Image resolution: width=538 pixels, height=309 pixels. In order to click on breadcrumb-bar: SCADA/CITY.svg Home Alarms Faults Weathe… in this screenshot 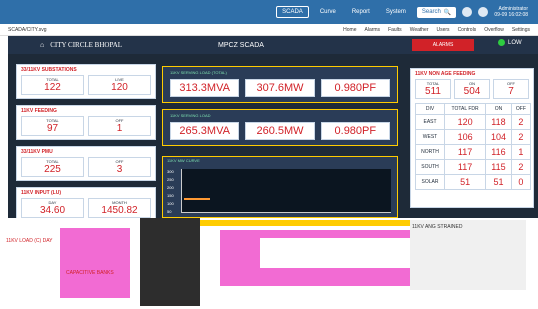, I will do `click(269, 30)`.